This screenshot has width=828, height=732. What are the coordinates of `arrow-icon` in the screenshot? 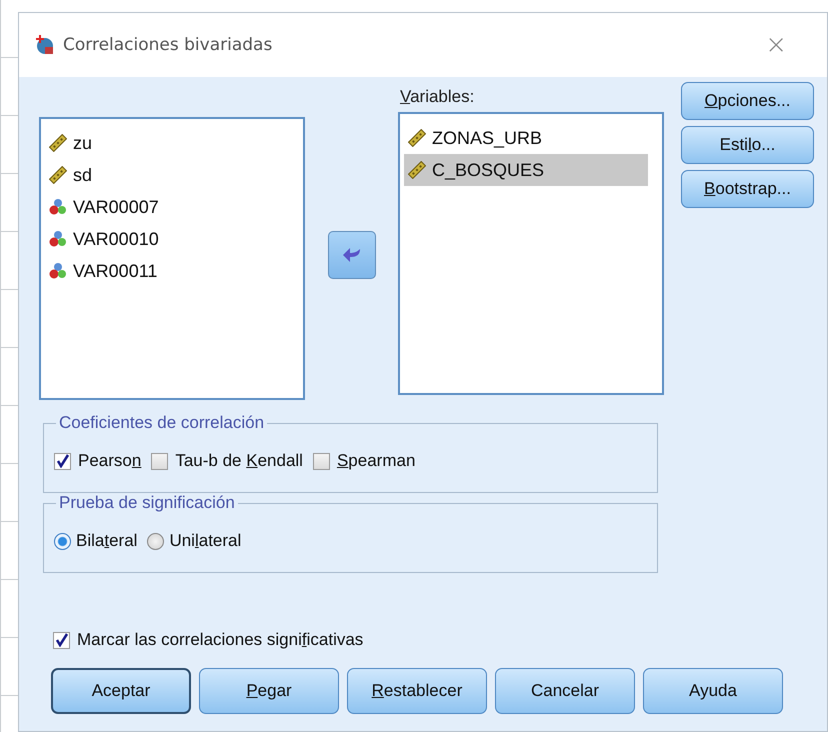 It's located at (351, 255).